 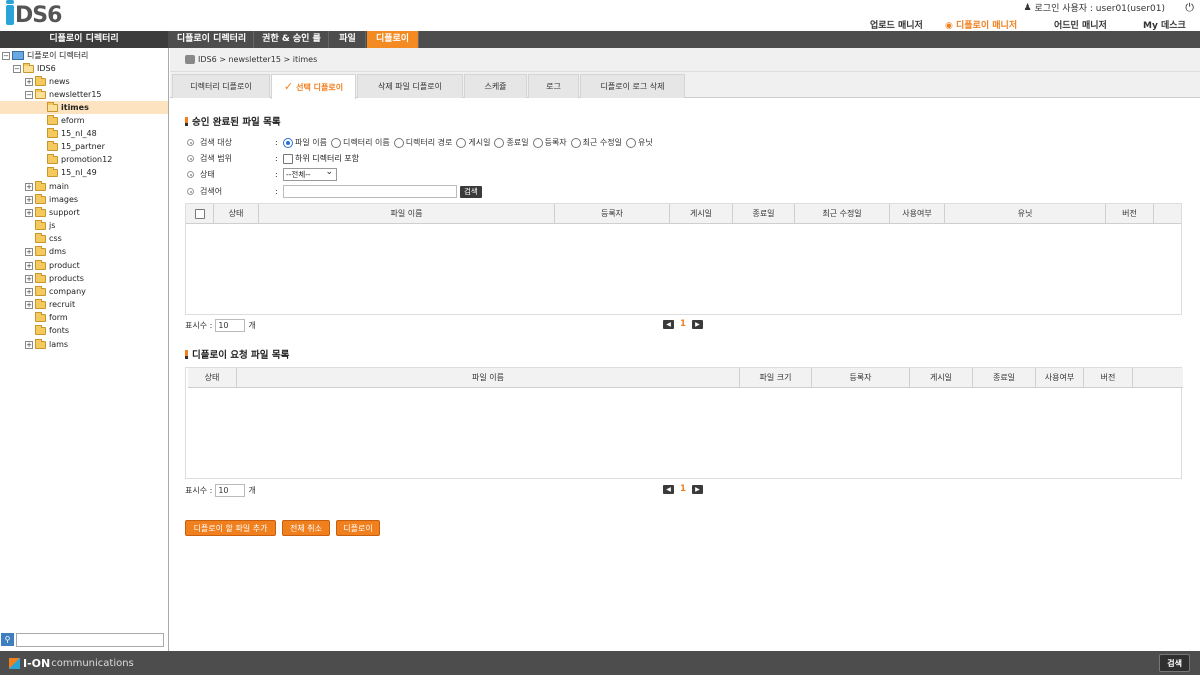 What do you see at coordinates (47, 186) in the screenshot?
I see `tree-item-main: + main` at bounding box center [47, 186].